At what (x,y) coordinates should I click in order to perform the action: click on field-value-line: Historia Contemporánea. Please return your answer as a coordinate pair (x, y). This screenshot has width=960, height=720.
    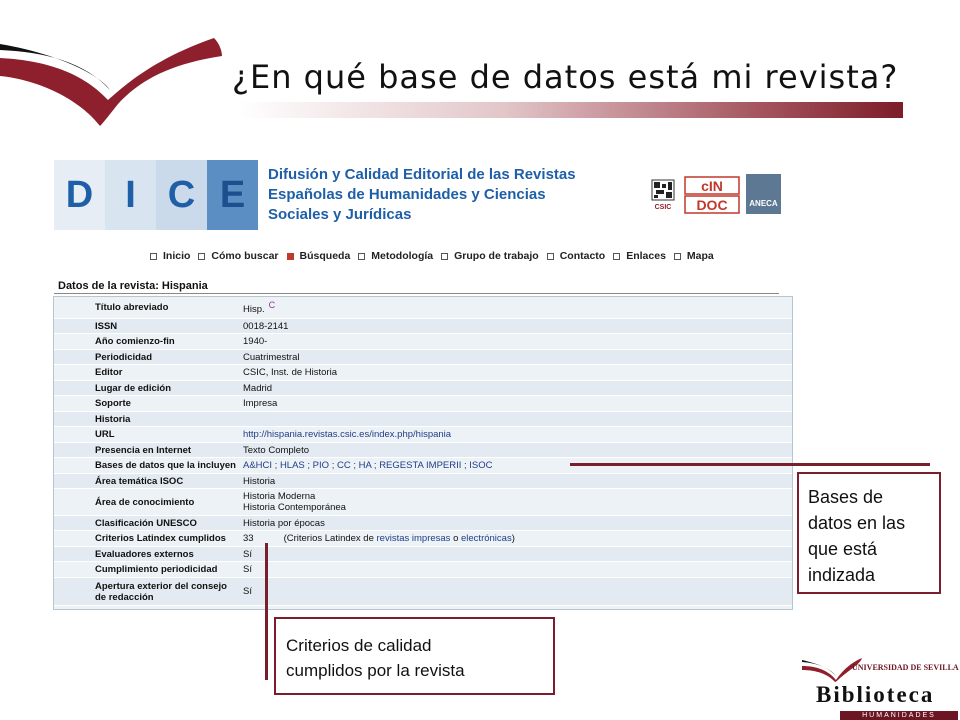
    Looking at the image, I should click on (294, 507).